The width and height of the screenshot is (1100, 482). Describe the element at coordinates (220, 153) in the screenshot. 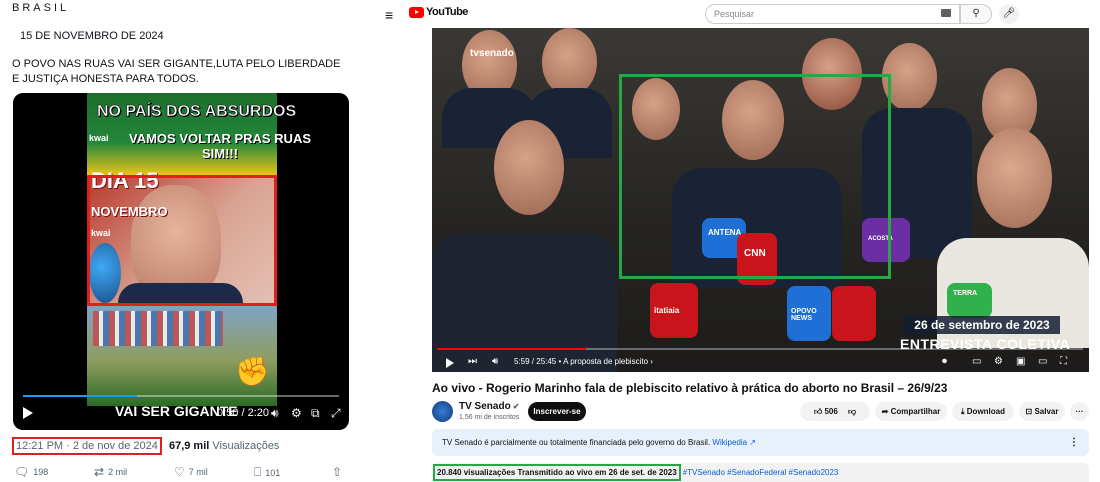

I see `video-overlay-call-line2: SIM!!!` at that location.